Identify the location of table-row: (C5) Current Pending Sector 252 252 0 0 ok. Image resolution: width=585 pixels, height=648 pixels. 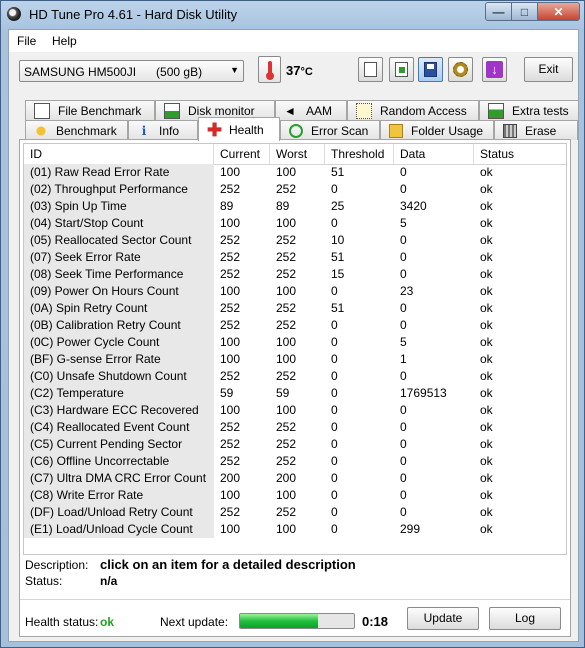
(295, 444).